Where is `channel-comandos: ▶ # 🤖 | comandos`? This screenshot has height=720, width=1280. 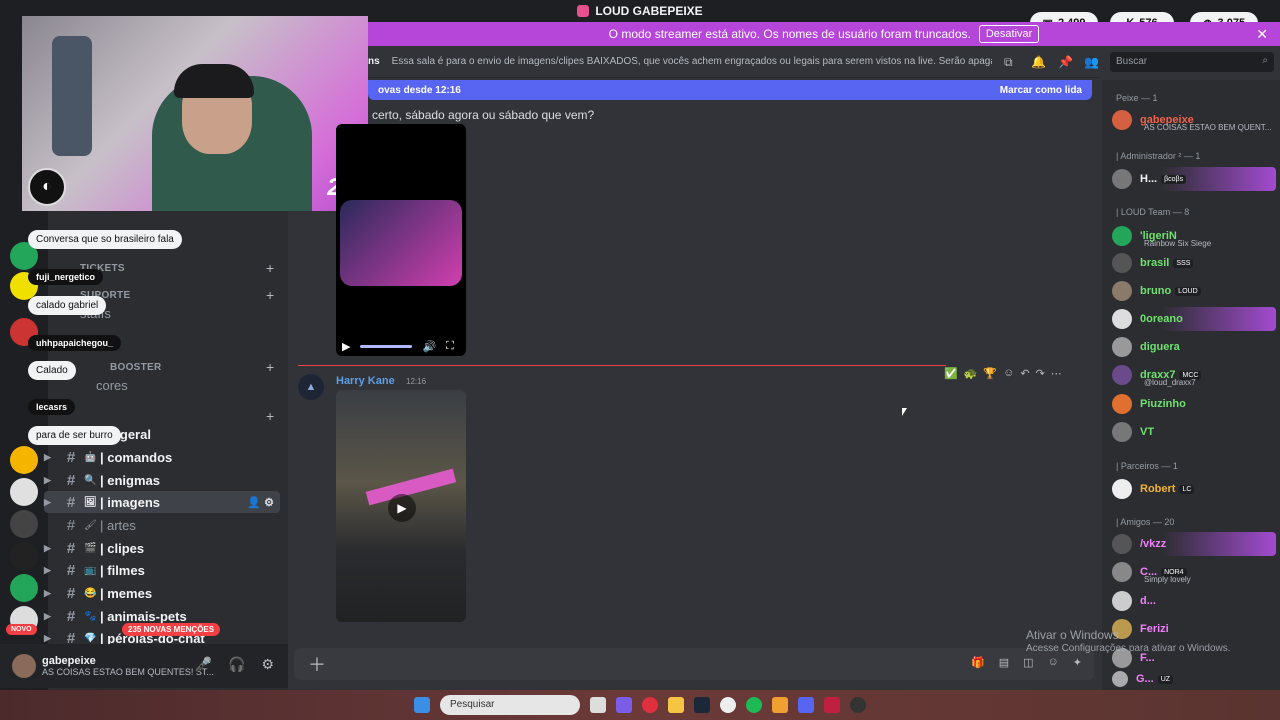
channel-comandos: ▶ # 🤖 | comandos is located at coordinates (162, 457).